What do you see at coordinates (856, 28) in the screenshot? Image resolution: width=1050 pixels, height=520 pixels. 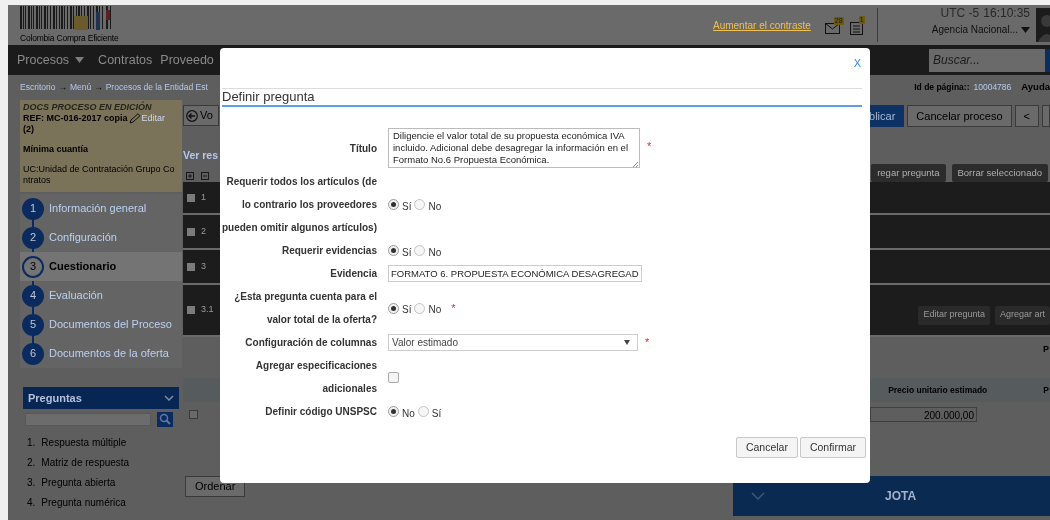 I see `document-icon` at bounding box center [856, 28].